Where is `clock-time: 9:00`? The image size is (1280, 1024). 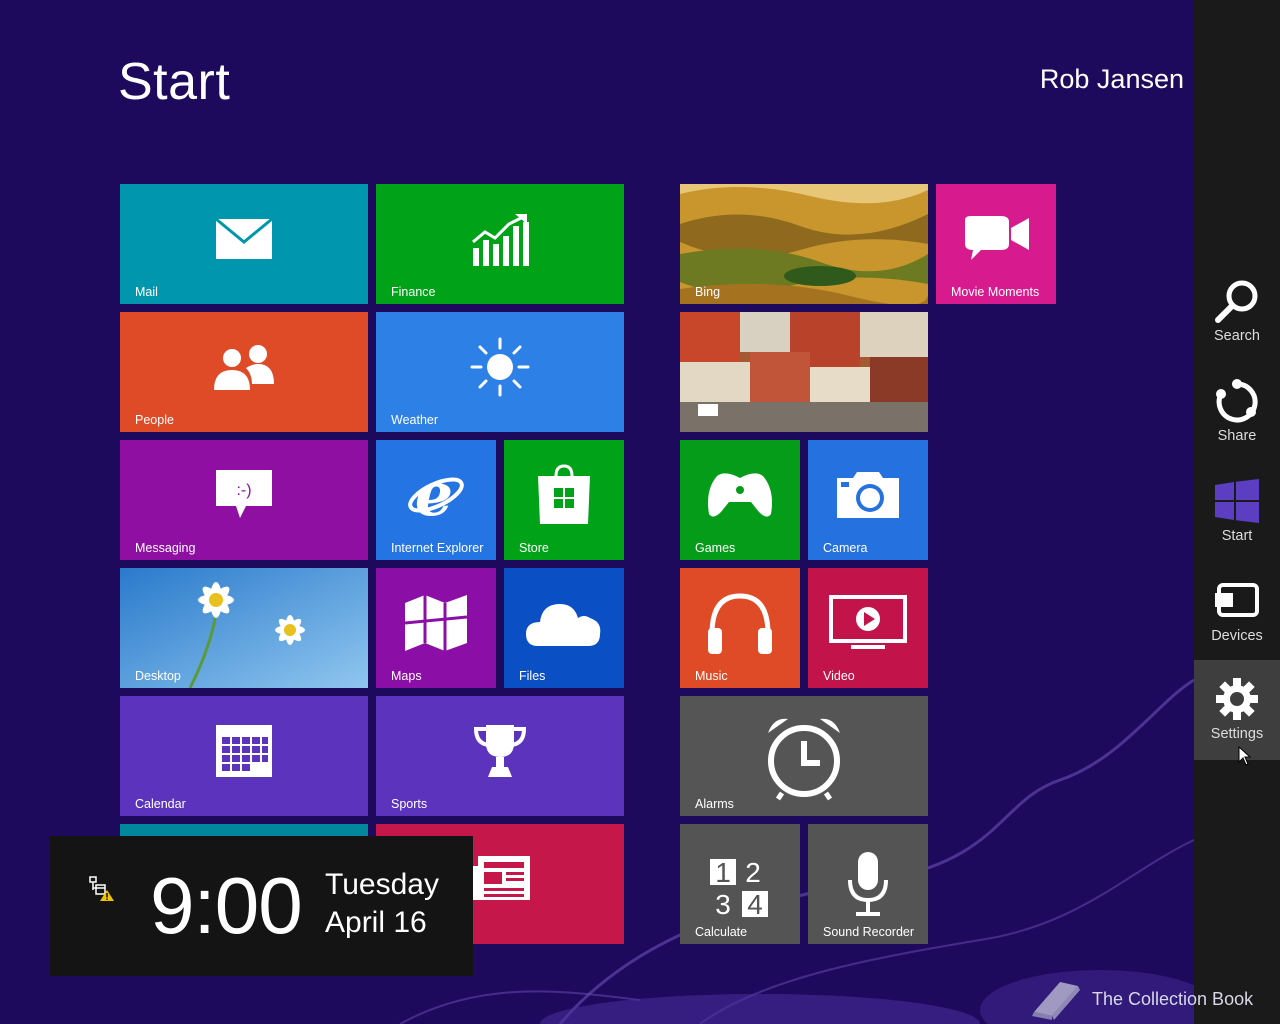 clock-time: 9:00 is located at coordinates (226, 905).